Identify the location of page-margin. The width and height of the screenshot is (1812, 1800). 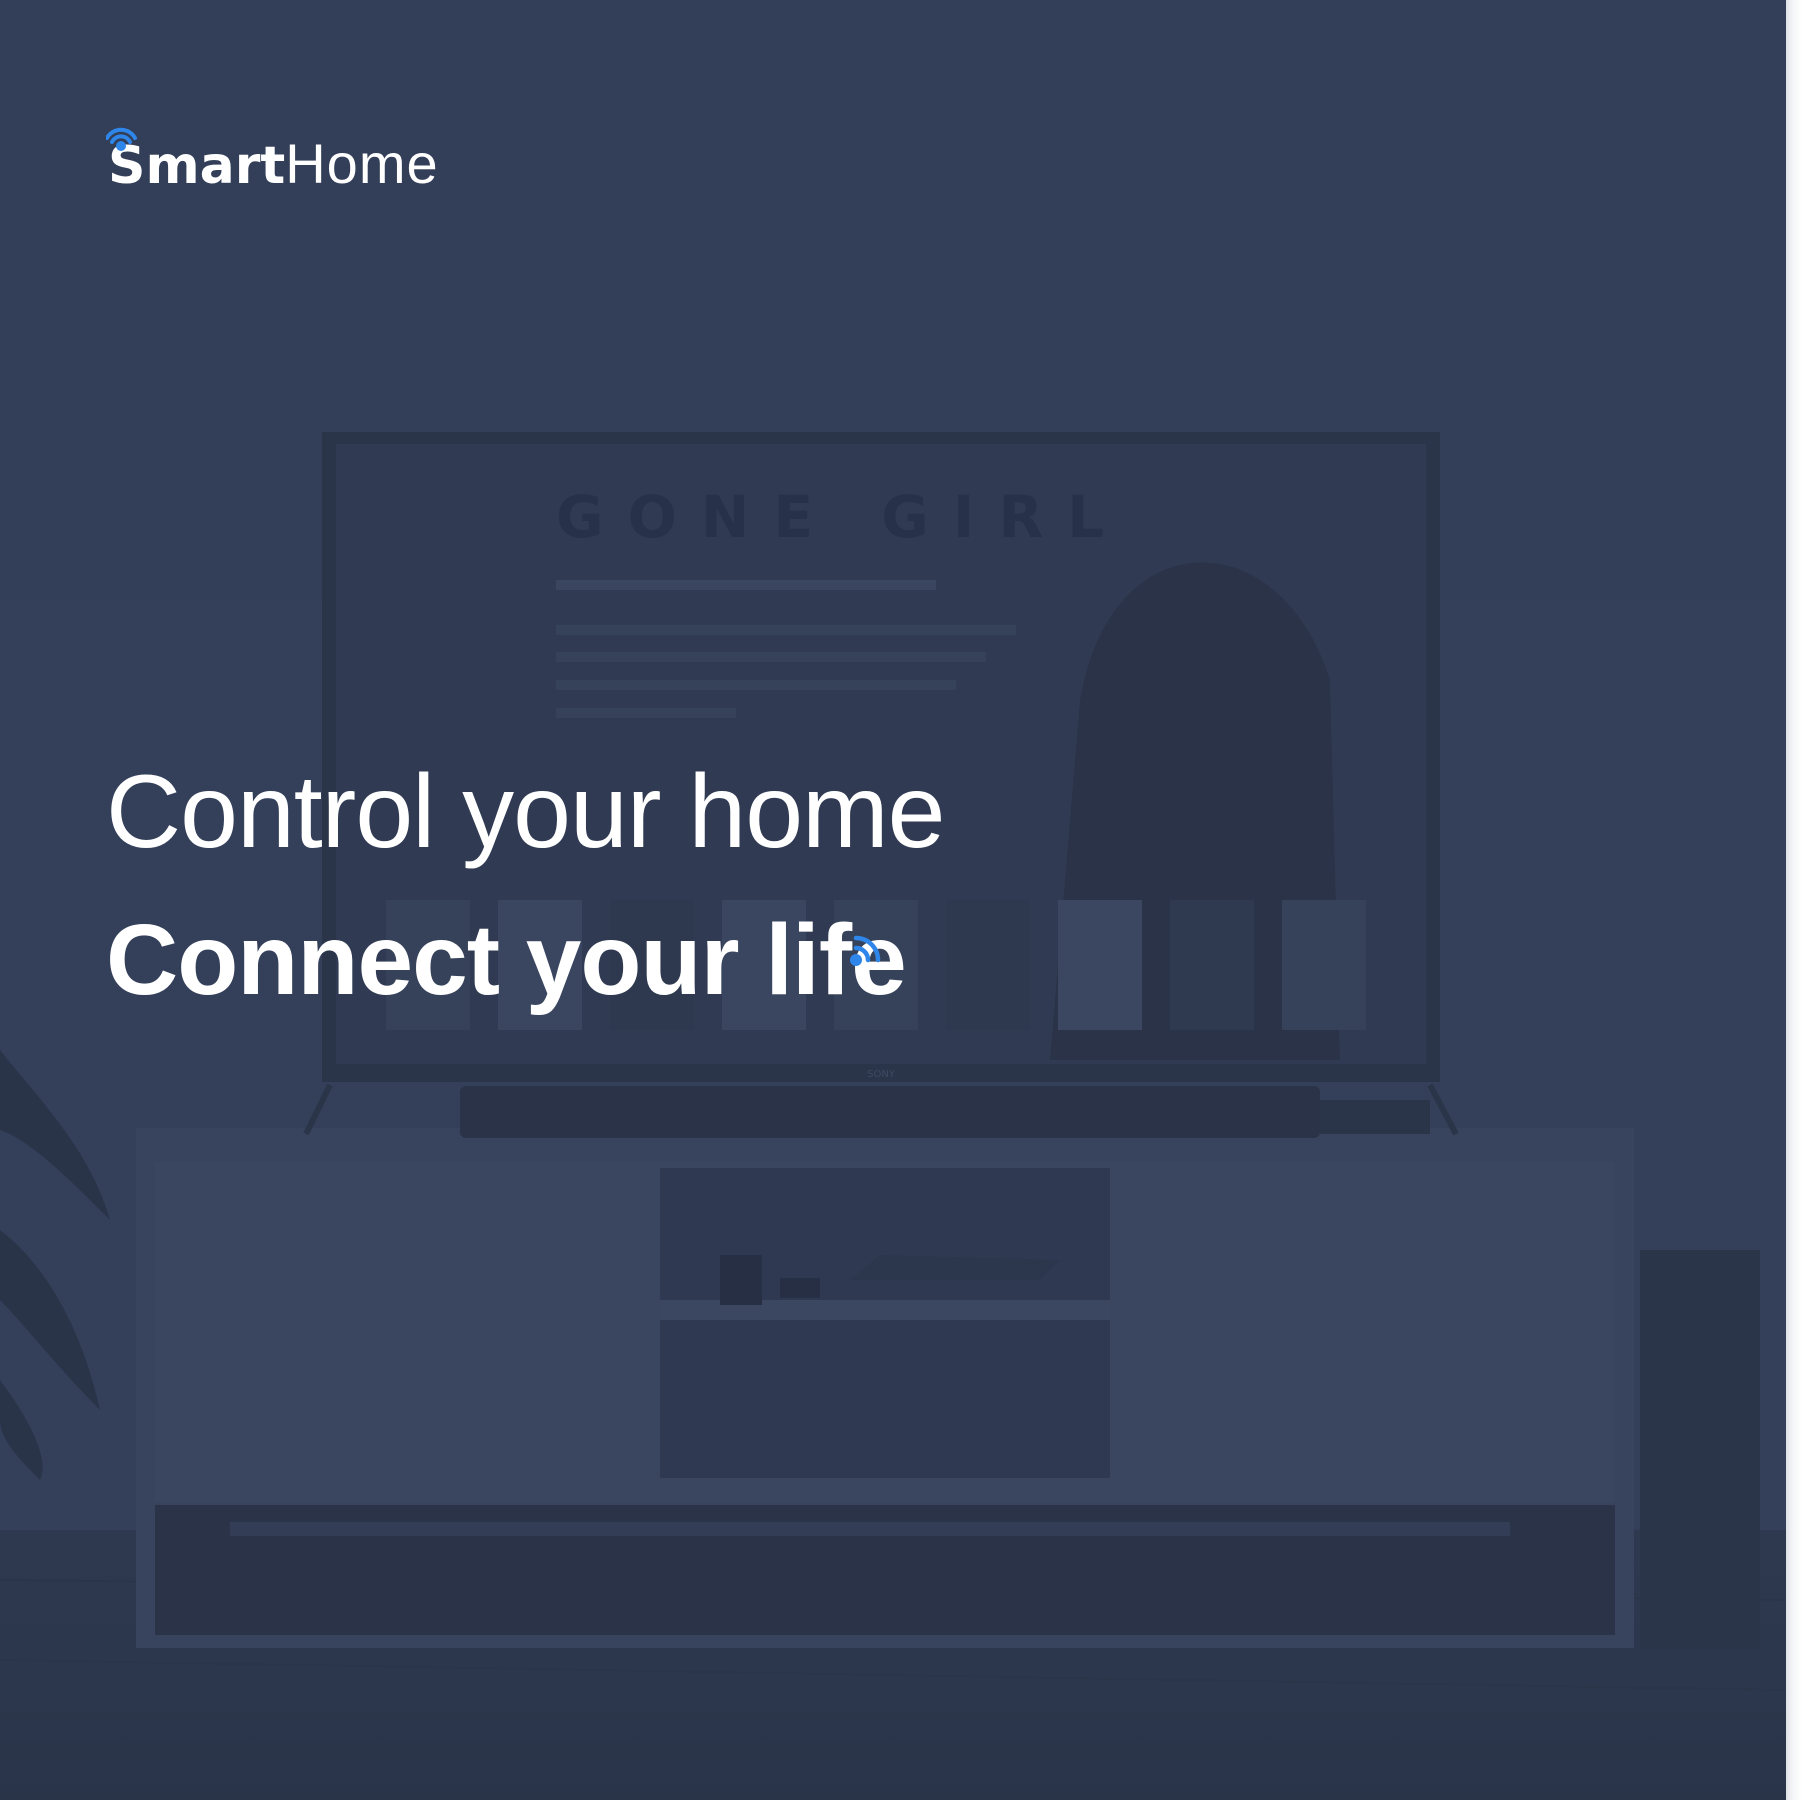
(1799, 900).